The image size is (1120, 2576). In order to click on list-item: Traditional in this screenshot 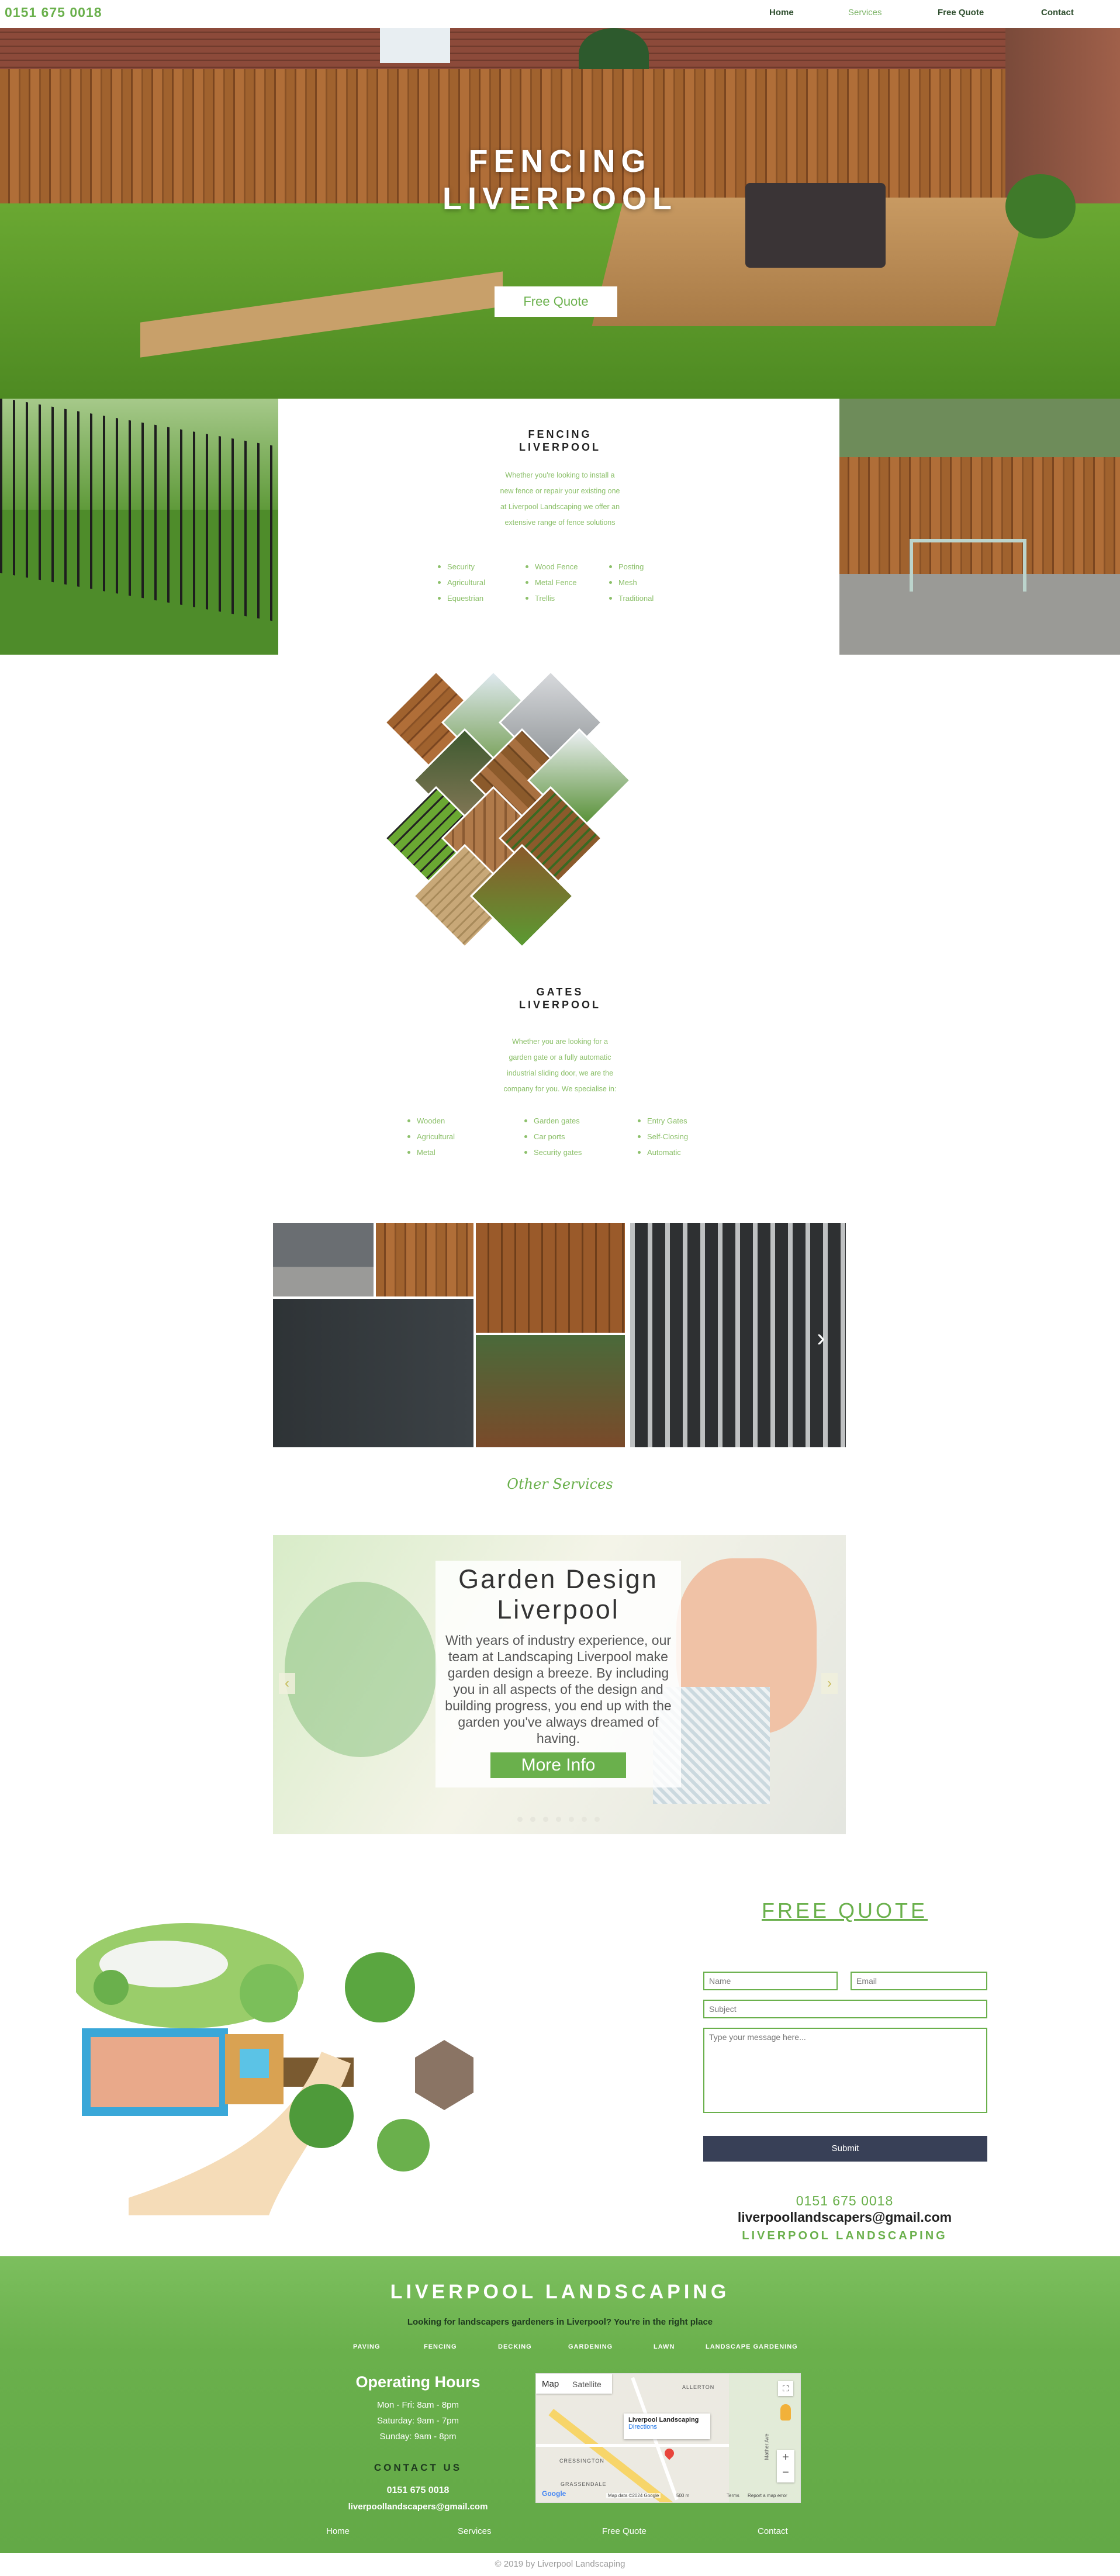, I will do `click(630, 598)`.